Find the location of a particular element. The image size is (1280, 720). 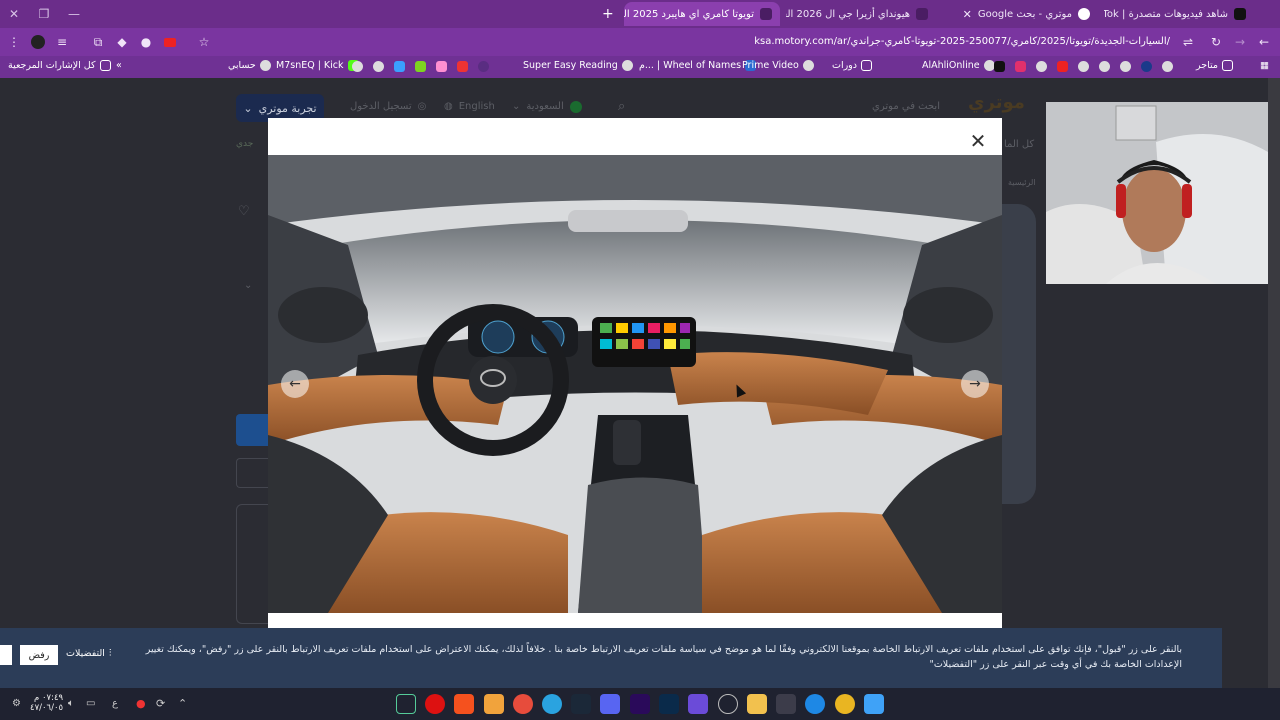

youtube-ext-icon is located at coordinates (170, 42).